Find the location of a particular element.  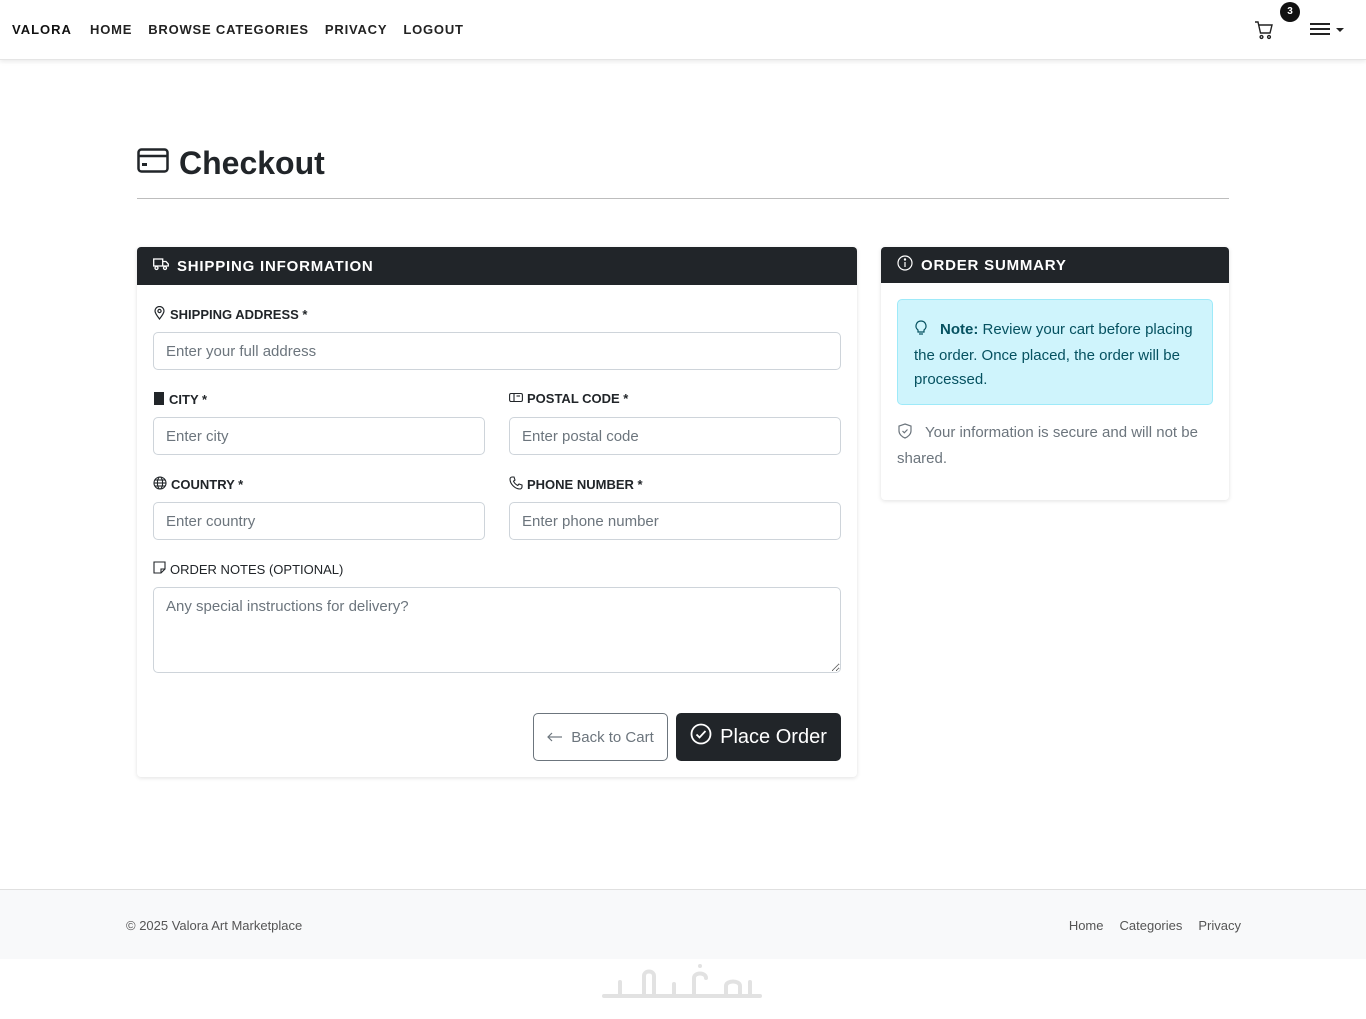

watermark-logo is located at coordinates (683, 982).